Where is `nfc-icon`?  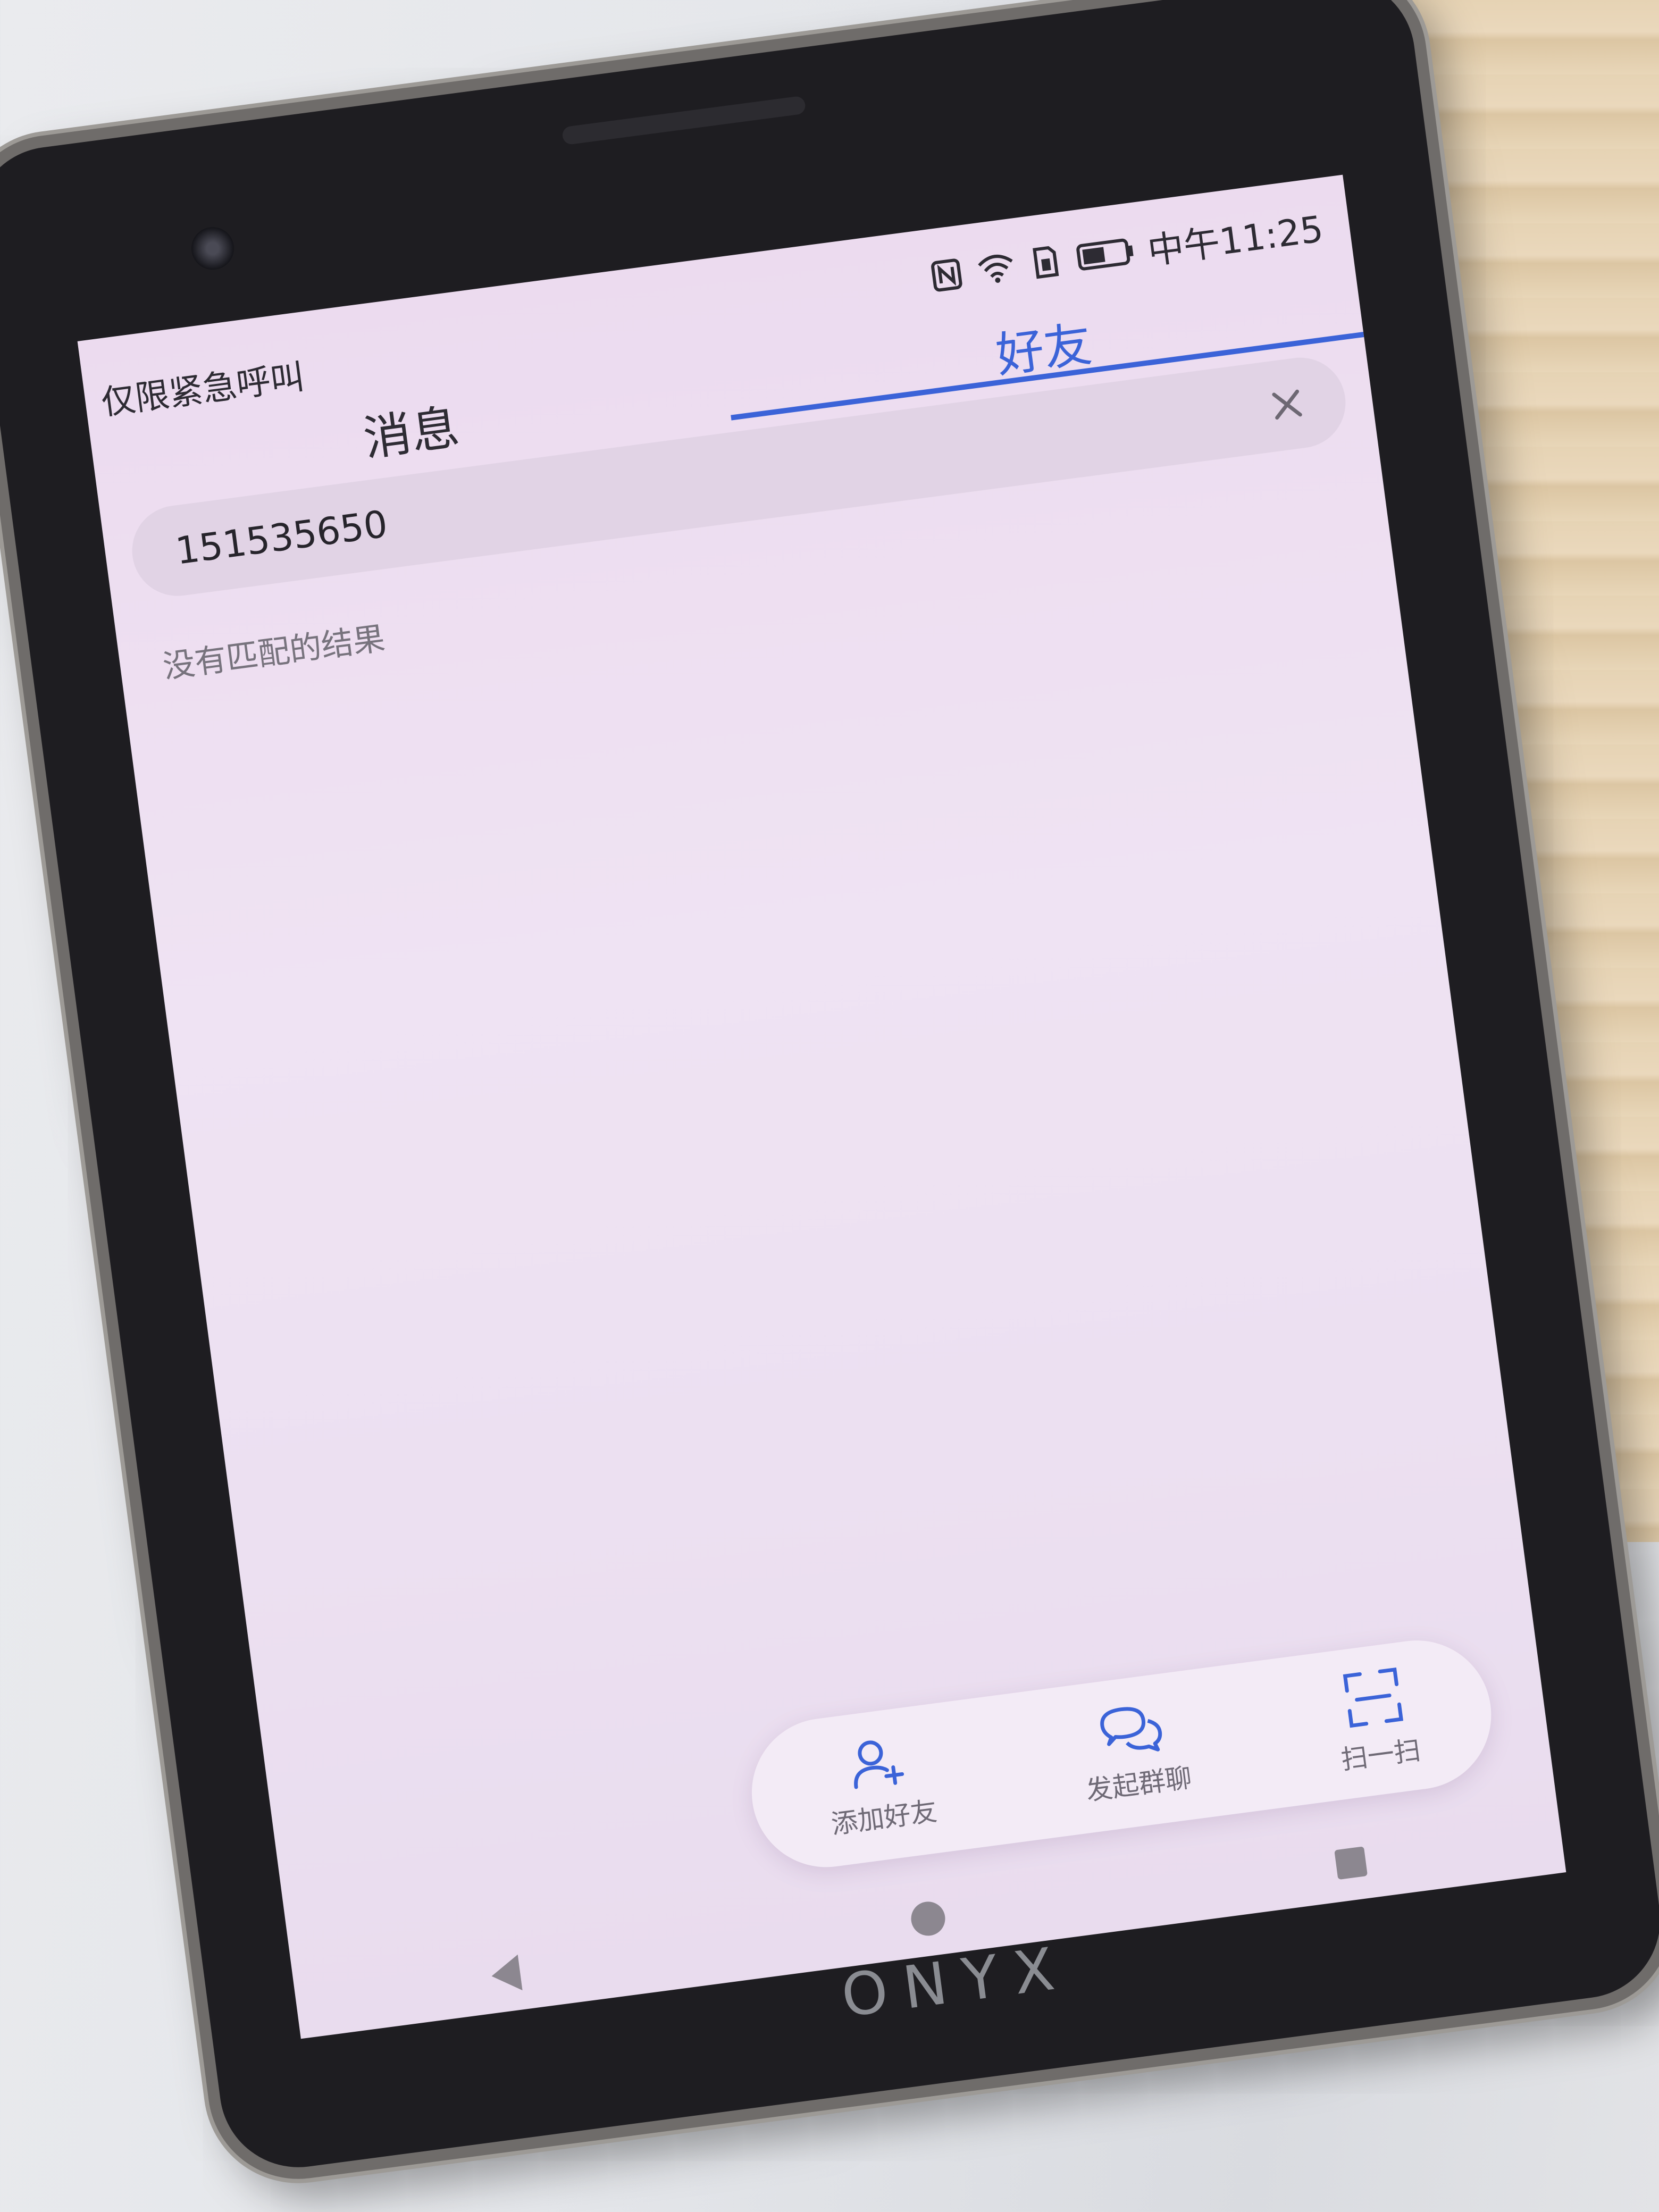
nfc-icon is located at coordinates (947, 275).